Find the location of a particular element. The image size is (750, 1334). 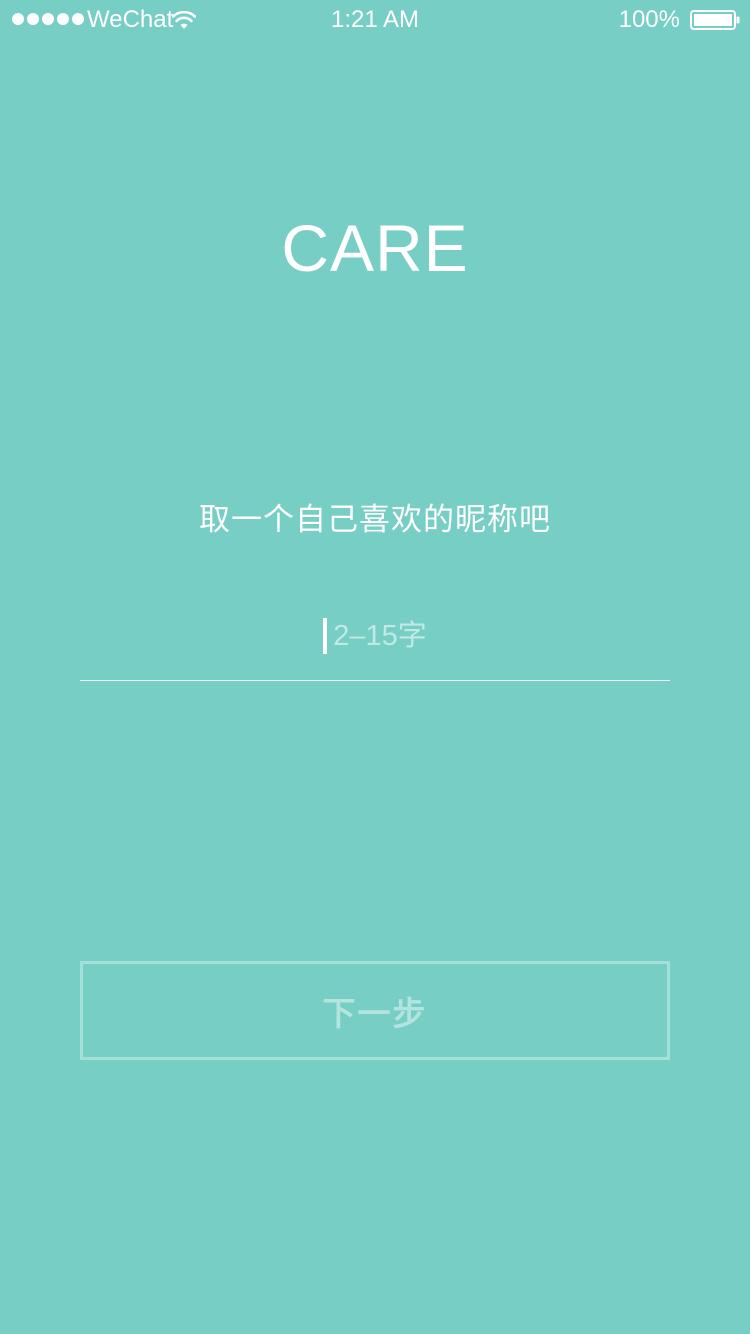

next-button: 下一步 is located at coordinates (375, 1010).